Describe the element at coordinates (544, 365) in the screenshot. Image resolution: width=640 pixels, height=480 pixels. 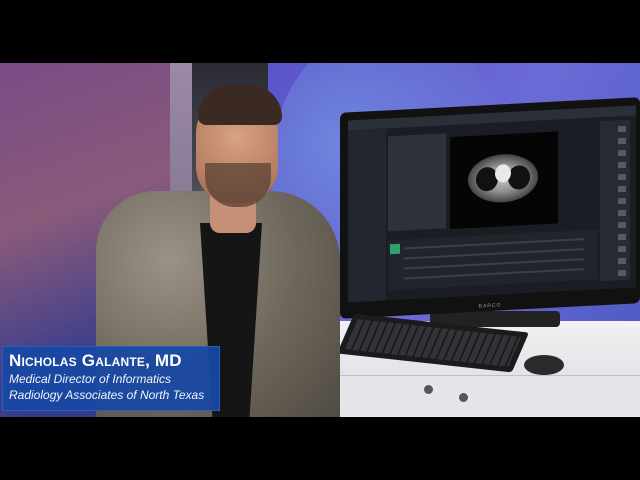
I see `mouse` at that location.